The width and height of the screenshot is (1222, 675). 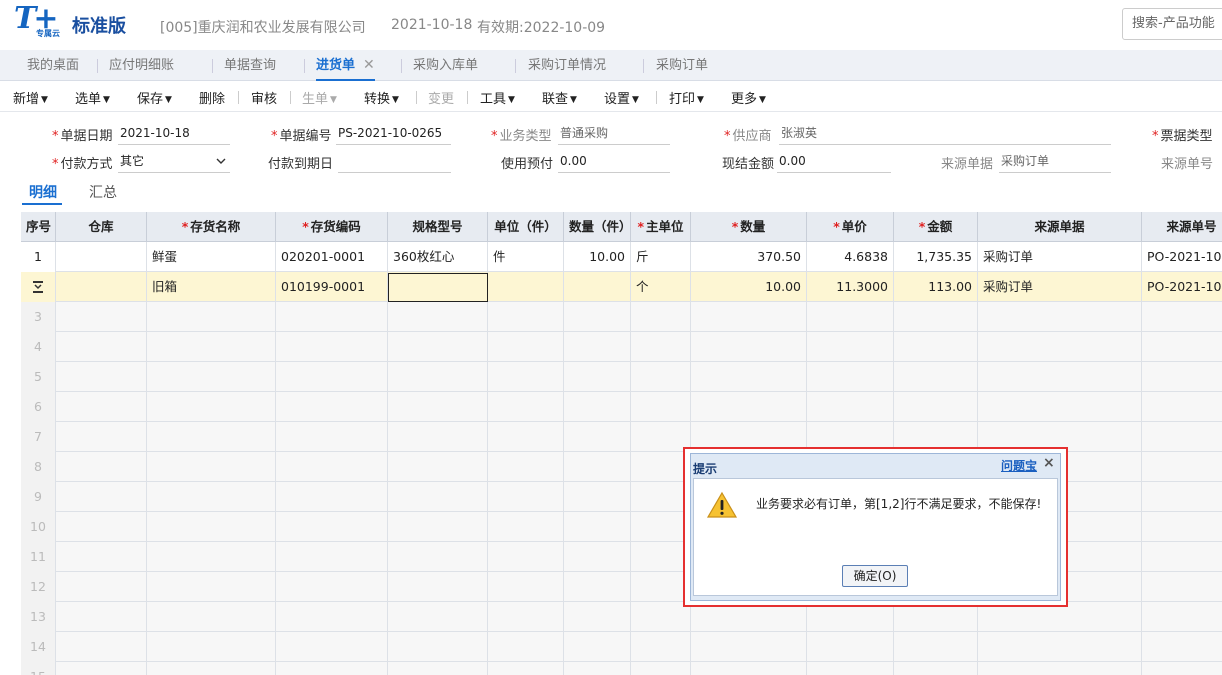 What do you see at coordinates (263, 28) in the screenshot?
I see `company-name: [005]重庆润和农业发展有限公司` at bounding box center [263, 28].